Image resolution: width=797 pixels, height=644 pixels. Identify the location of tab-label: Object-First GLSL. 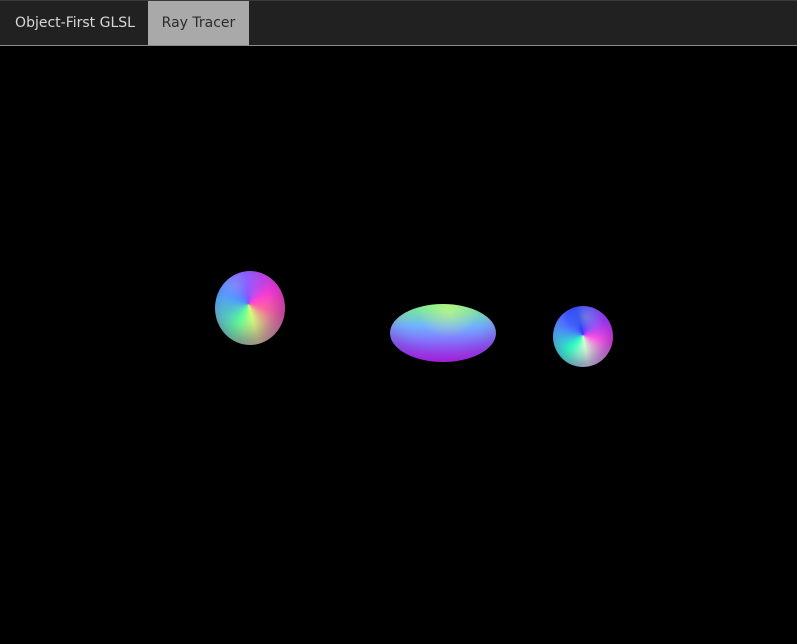
(75, 23).